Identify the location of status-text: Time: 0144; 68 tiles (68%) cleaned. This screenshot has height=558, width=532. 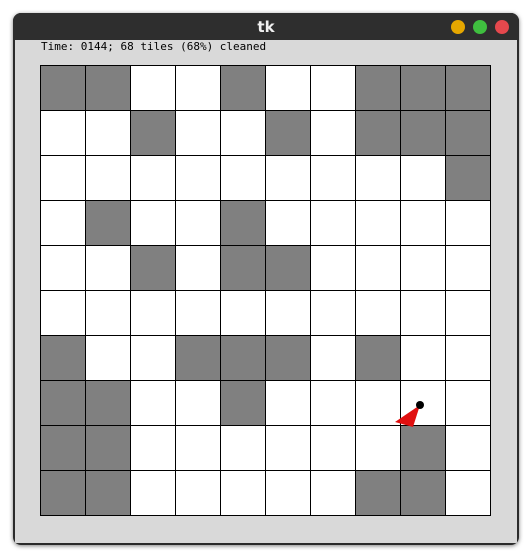
(154, 46).